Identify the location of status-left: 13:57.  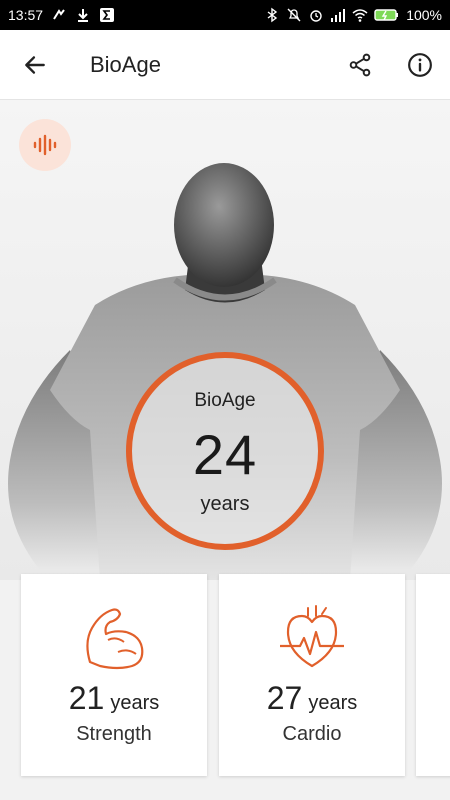
(61, 15).